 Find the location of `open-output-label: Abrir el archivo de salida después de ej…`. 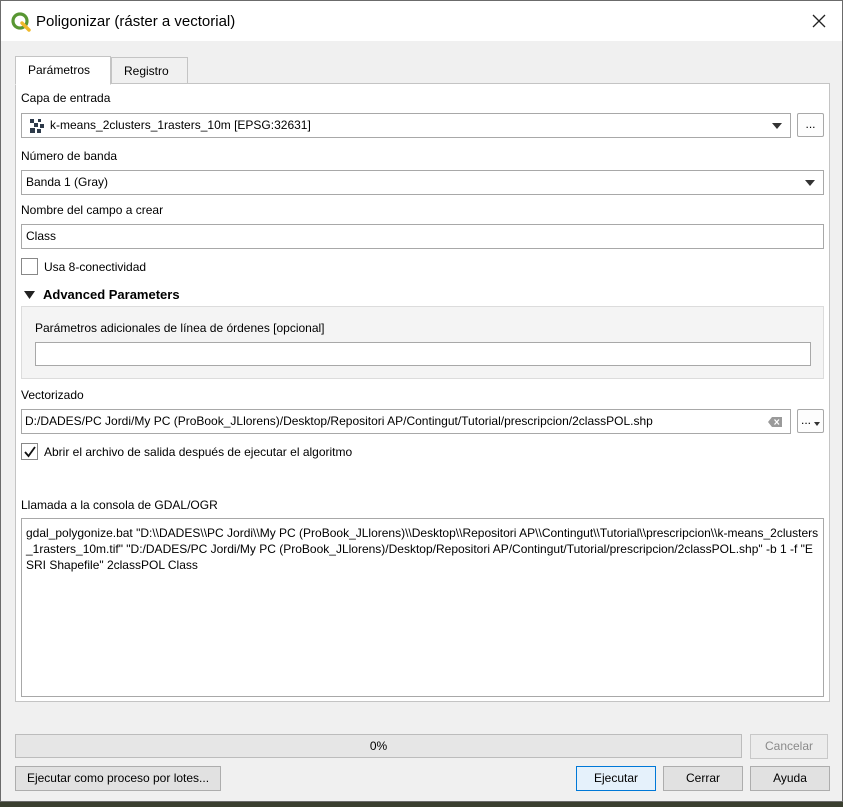

open-output-label: Abrir el archivo de salida después de ej… is located at coordinates (198, 452).